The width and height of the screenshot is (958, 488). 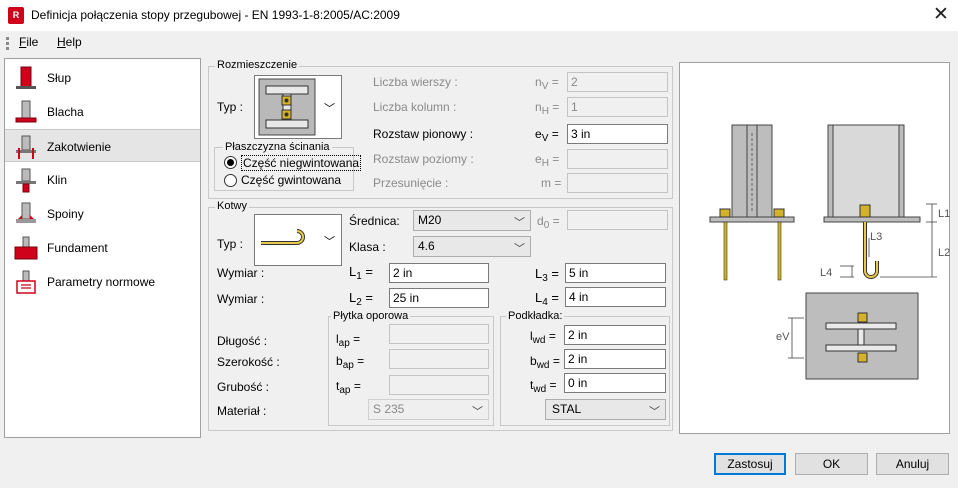 I want to click on menu-file: File, so click(x=28, y=42).